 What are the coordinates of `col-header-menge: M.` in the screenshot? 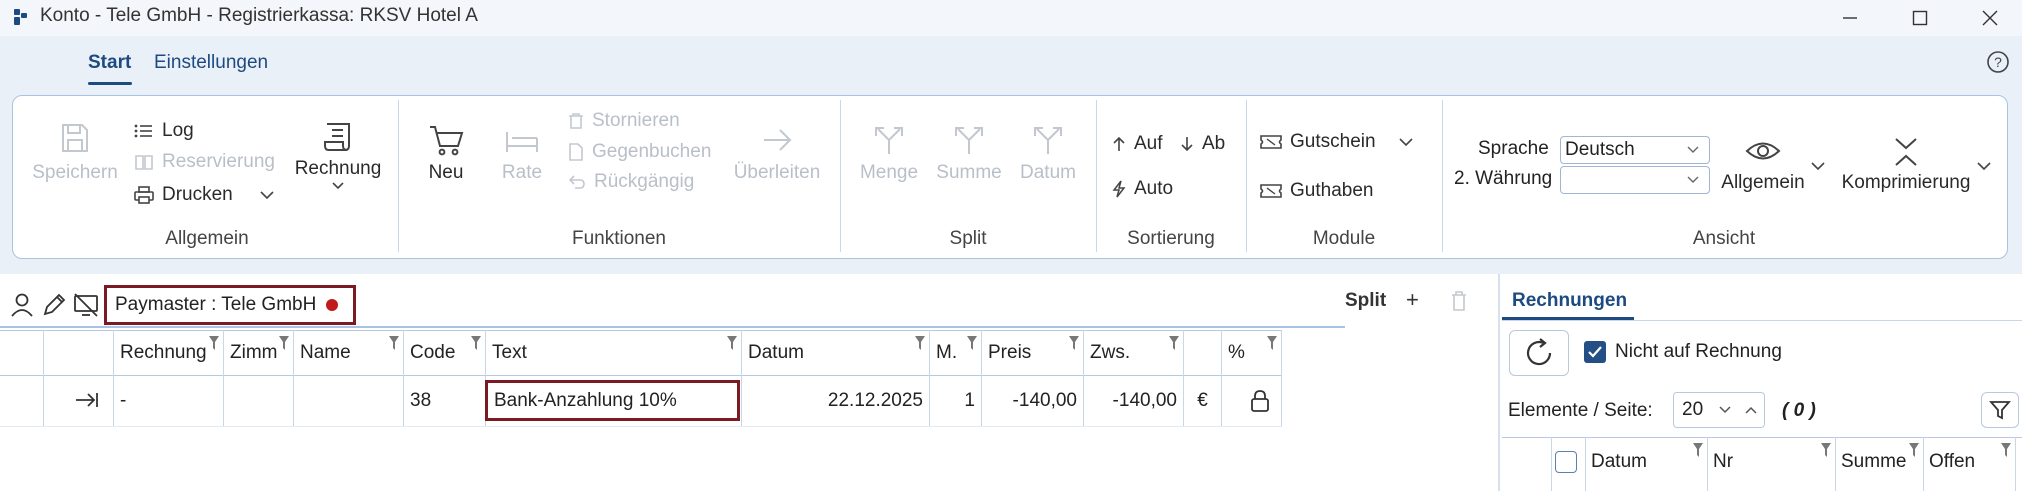 It's located at (956, 353).